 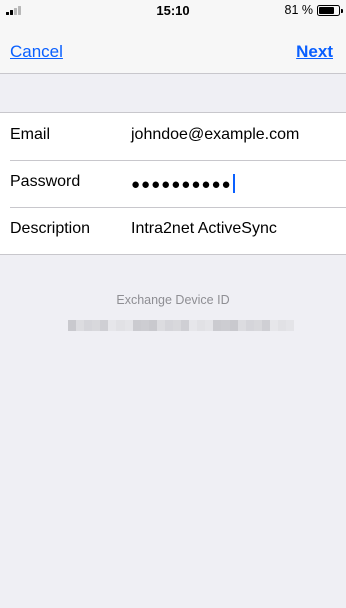 I want to click on cancel-button: Cancel, so click(x=36, y=52).